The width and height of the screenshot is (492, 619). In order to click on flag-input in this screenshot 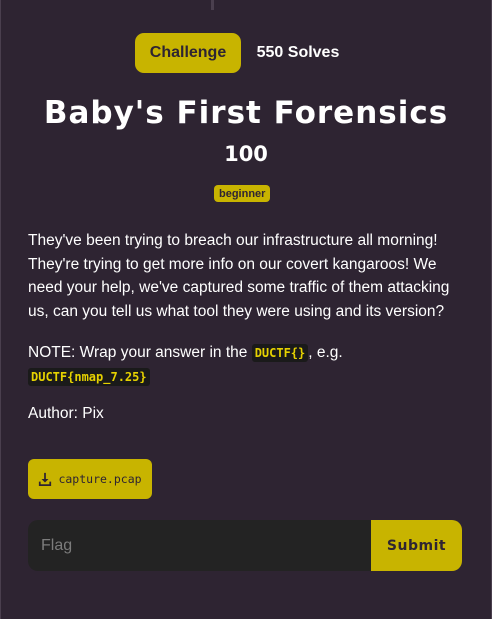, I will do `click(199, 545)`.